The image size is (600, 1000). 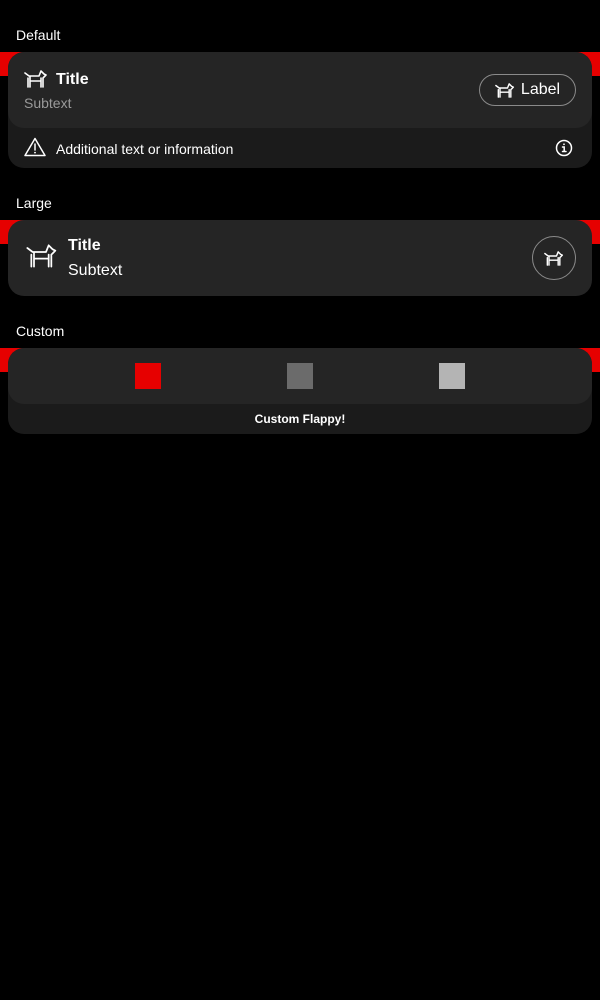 I want to click on warning-icon, so click(x=35, y=147).